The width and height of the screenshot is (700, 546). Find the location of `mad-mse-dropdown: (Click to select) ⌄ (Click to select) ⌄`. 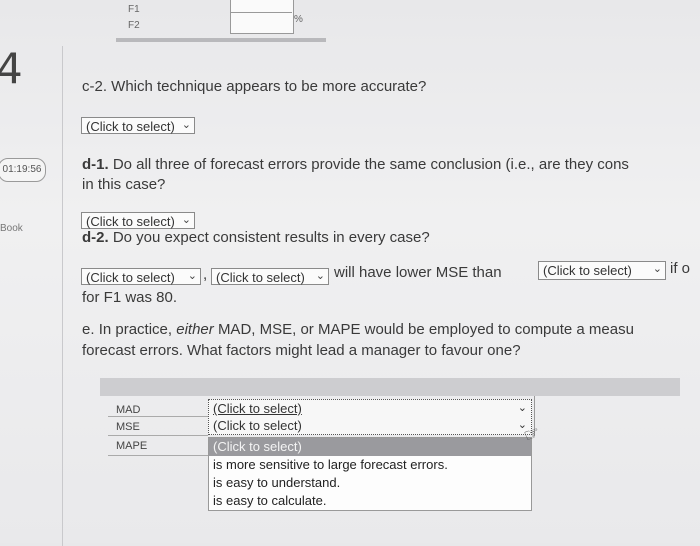

mad-mse-dropdown: (Click to select) ⌄ (Click to select) ⌄ is located at coordinates (370, 417).